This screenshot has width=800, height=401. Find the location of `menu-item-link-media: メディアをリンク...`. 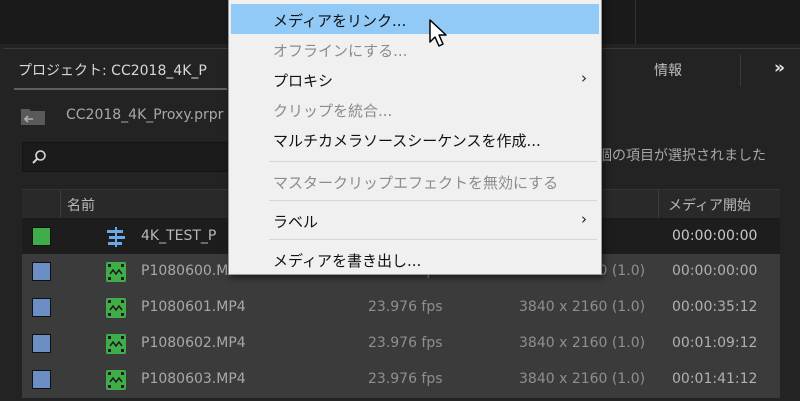

menu-item-link-media: メディアをリンク... is located at coordinates (415, 19).